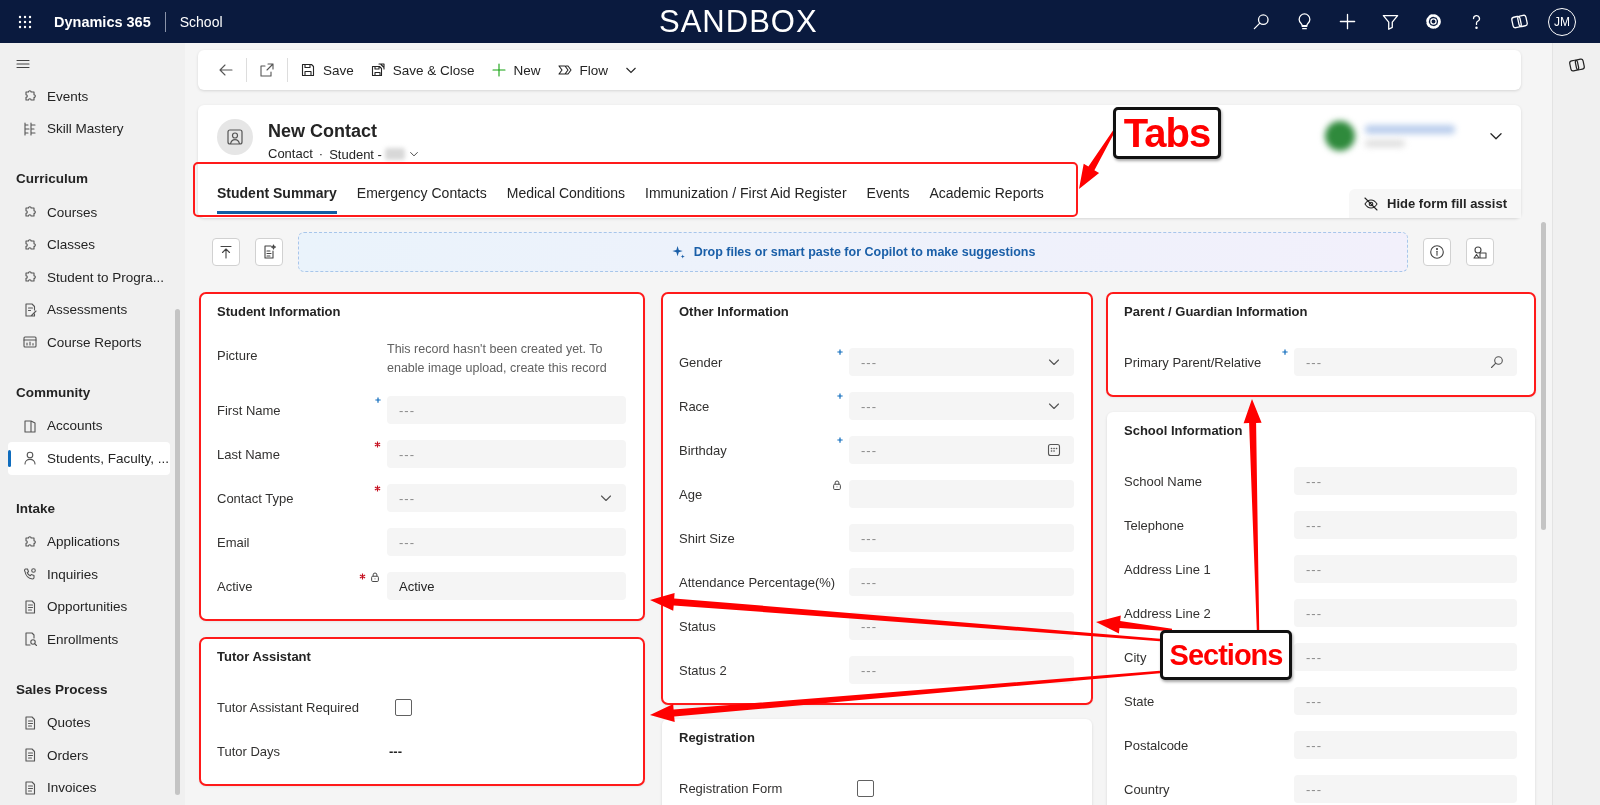  What do you see at coordinates (30, 639) in the screenshot?
I see `document-search-icon` at bounding box center [30, 639].